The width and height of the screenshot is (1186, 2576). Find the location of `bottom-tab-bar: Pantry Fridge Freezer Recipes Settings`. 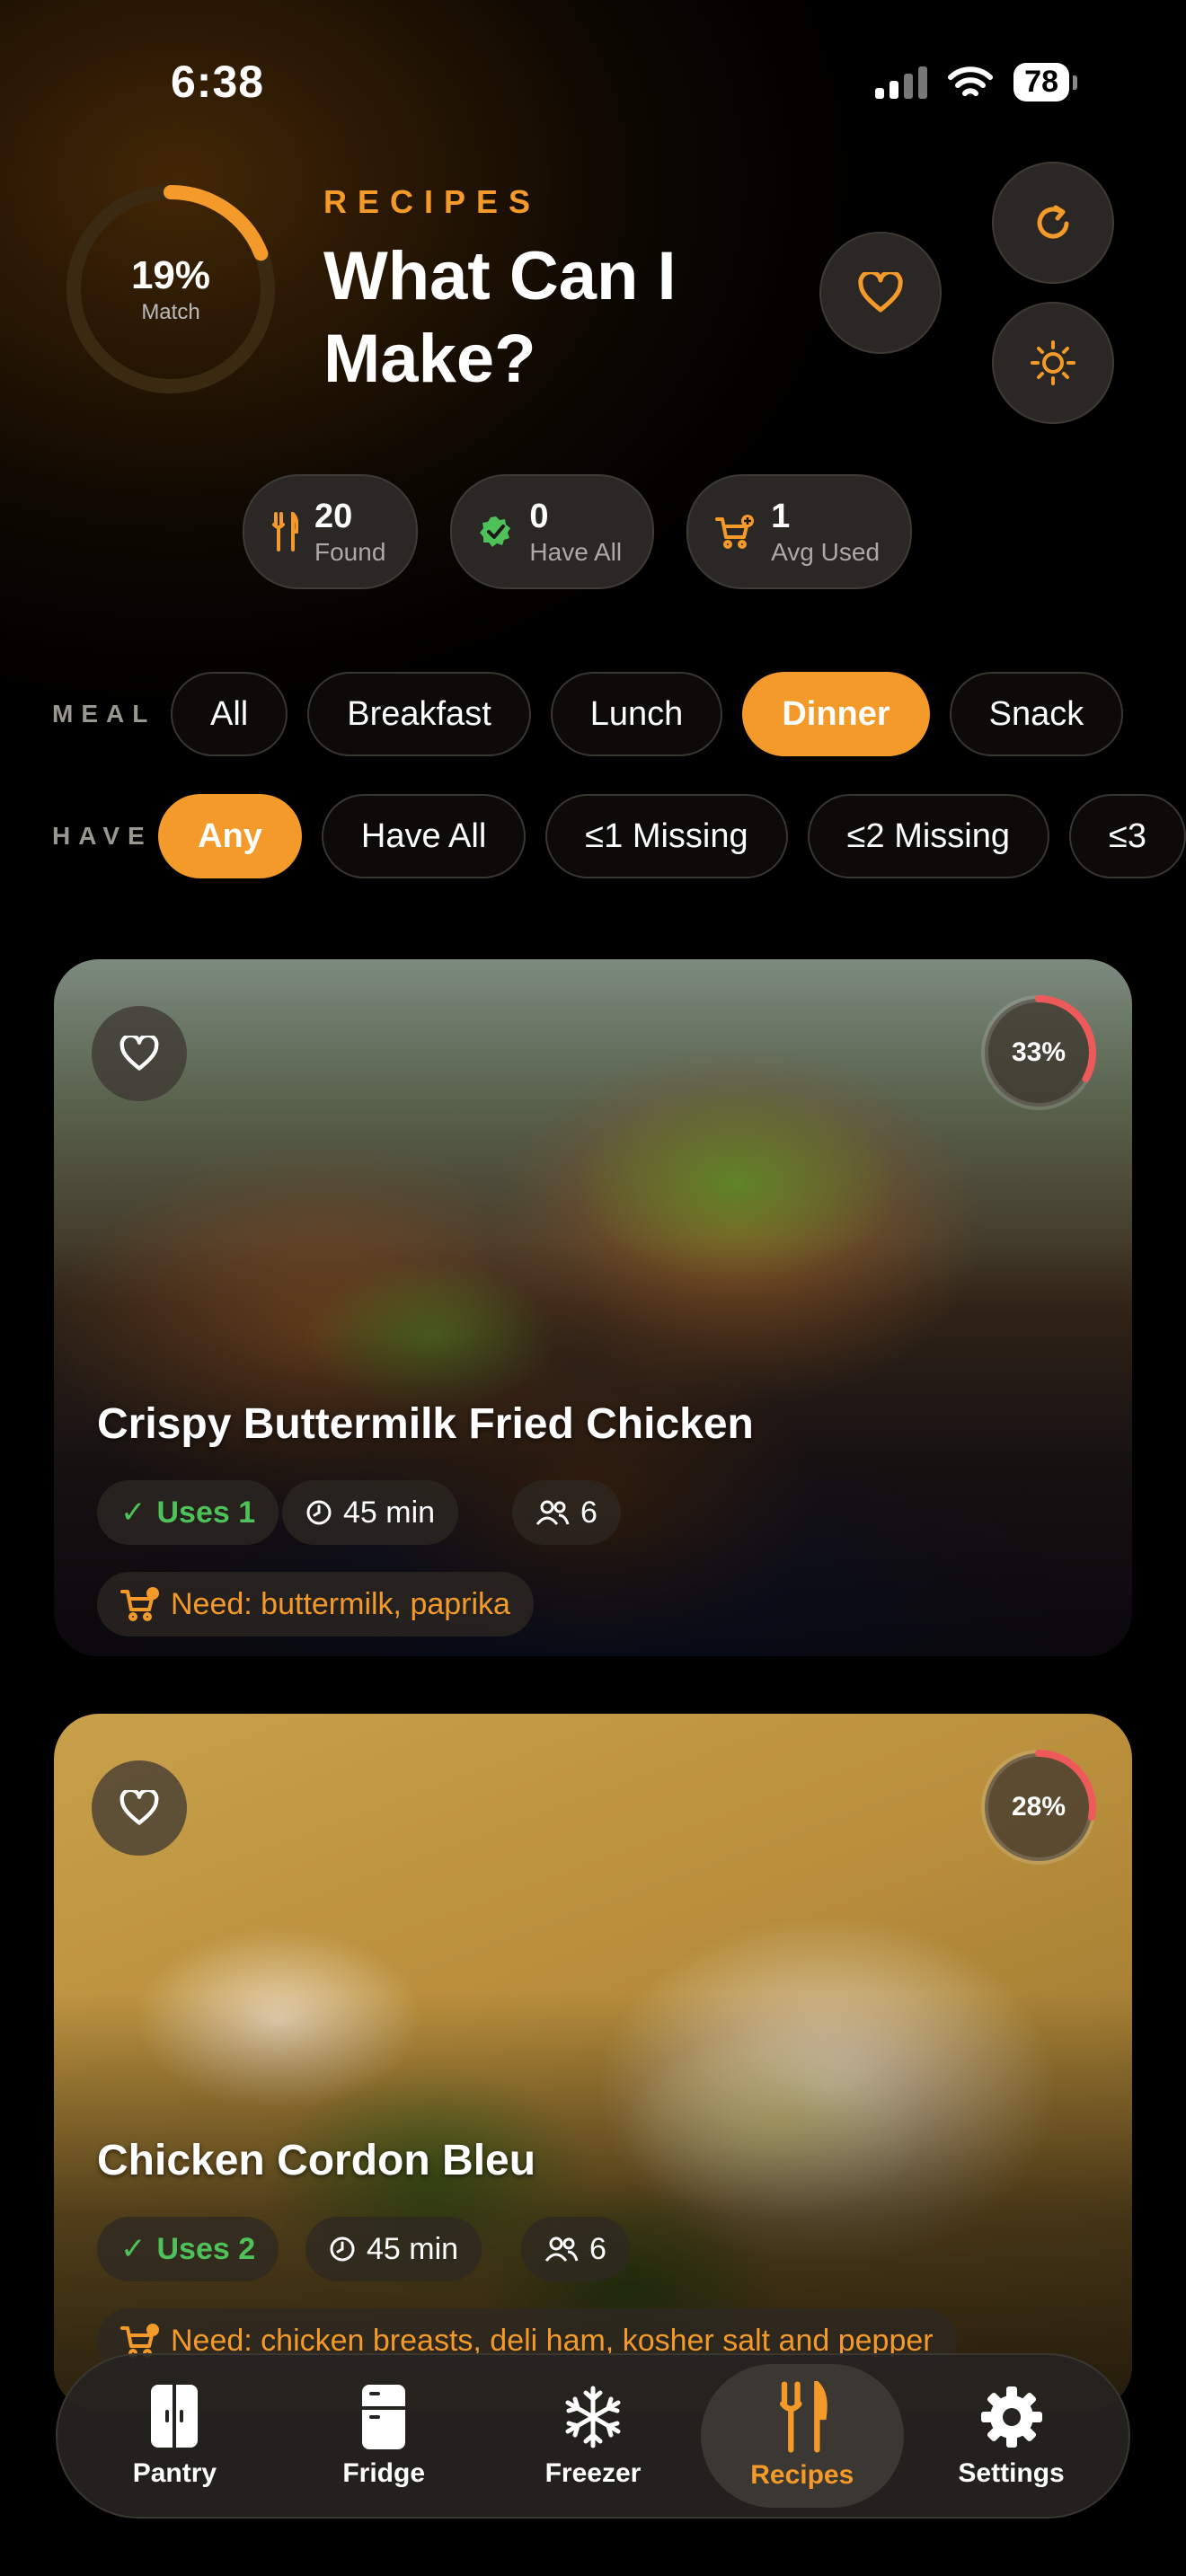

bottom-tab-bar: Pantry Fridge Freezer Recipes Settings is located at coordinates (593, 2436).